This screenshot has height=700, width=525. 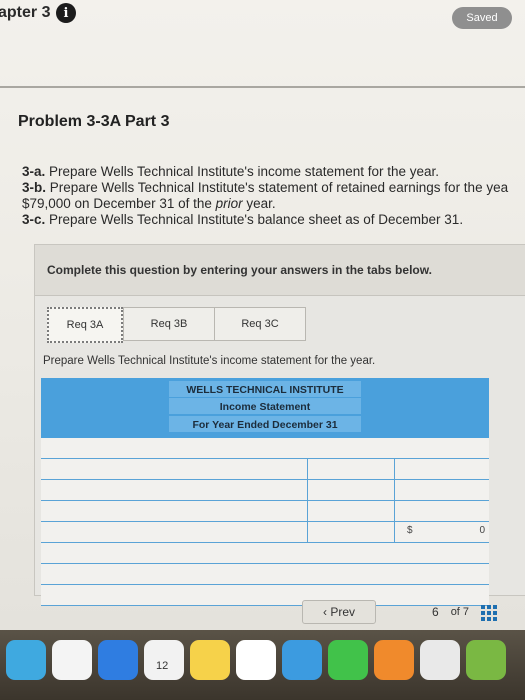 I want to click on company-name: WELLS TECHNICAL INSTITUTE, so click(x=265, y=390).